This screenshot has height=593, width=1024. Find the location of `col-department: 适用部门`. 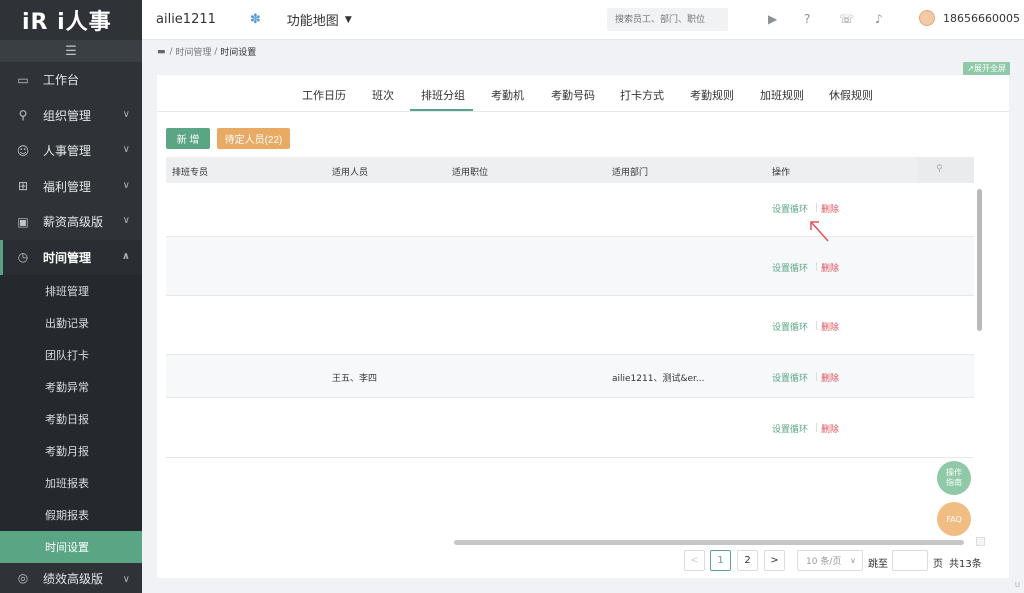

col-department: 适用部门 is located at coordinates (630, 173).